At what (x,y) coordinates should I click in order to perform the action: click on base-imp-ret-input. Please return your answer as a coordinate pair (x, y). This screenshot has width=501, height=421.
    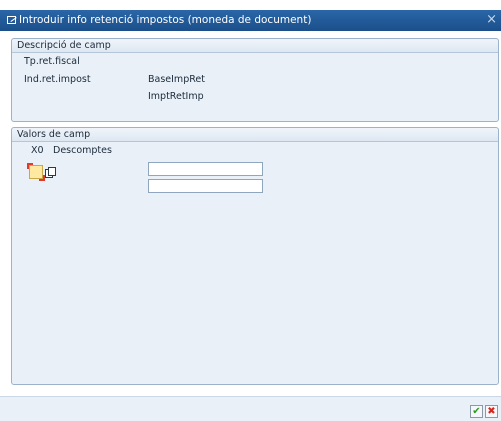
    Looking at the image, I should click on (205, 169).